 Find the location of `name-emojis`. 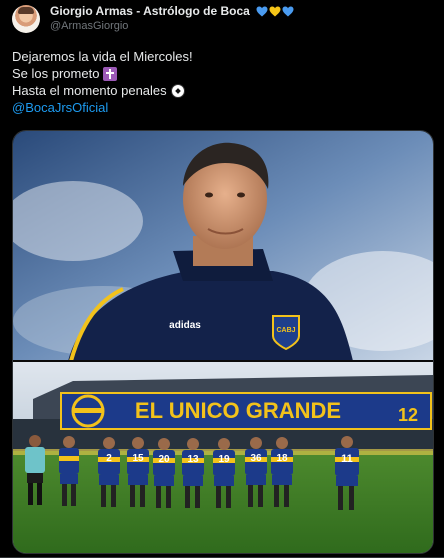

name-emojis is located at coordinates (275, 11).